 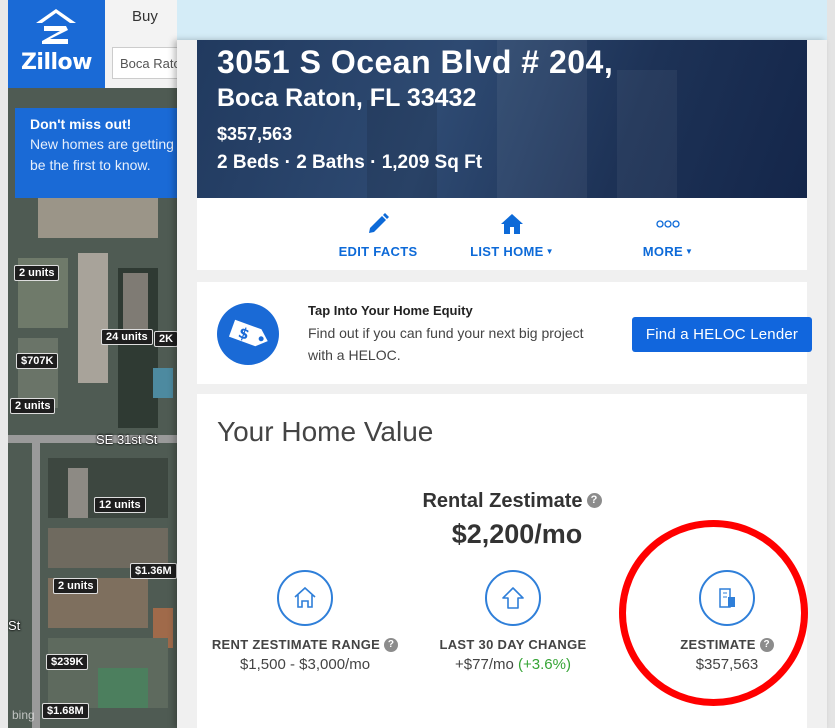 I want to click on pencil-icon, so click(x=379, y=223).